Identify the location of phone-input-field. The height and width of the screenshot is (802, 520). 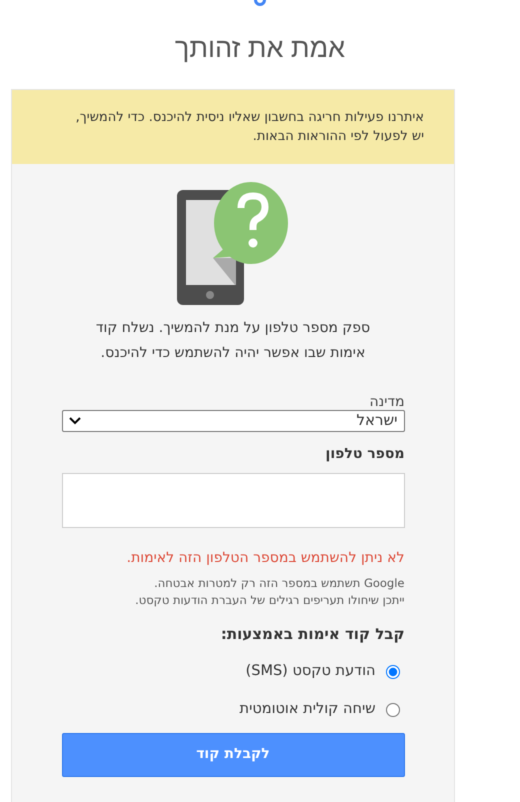
(233, 500).